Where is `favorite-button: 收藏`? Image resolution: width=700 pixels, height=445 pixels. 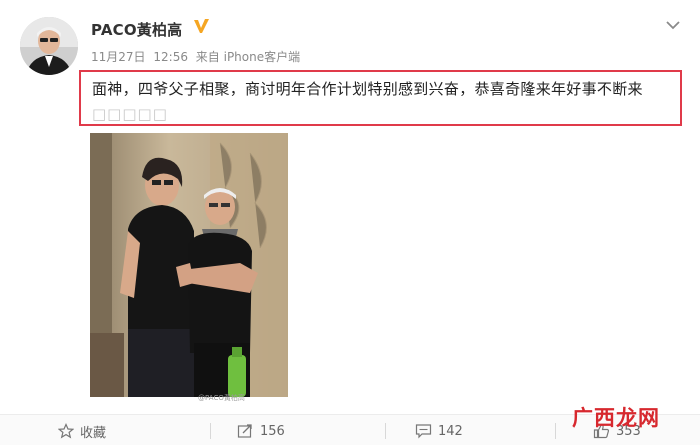 favorite-button: 收藏 is located at coordinates (82, 431).